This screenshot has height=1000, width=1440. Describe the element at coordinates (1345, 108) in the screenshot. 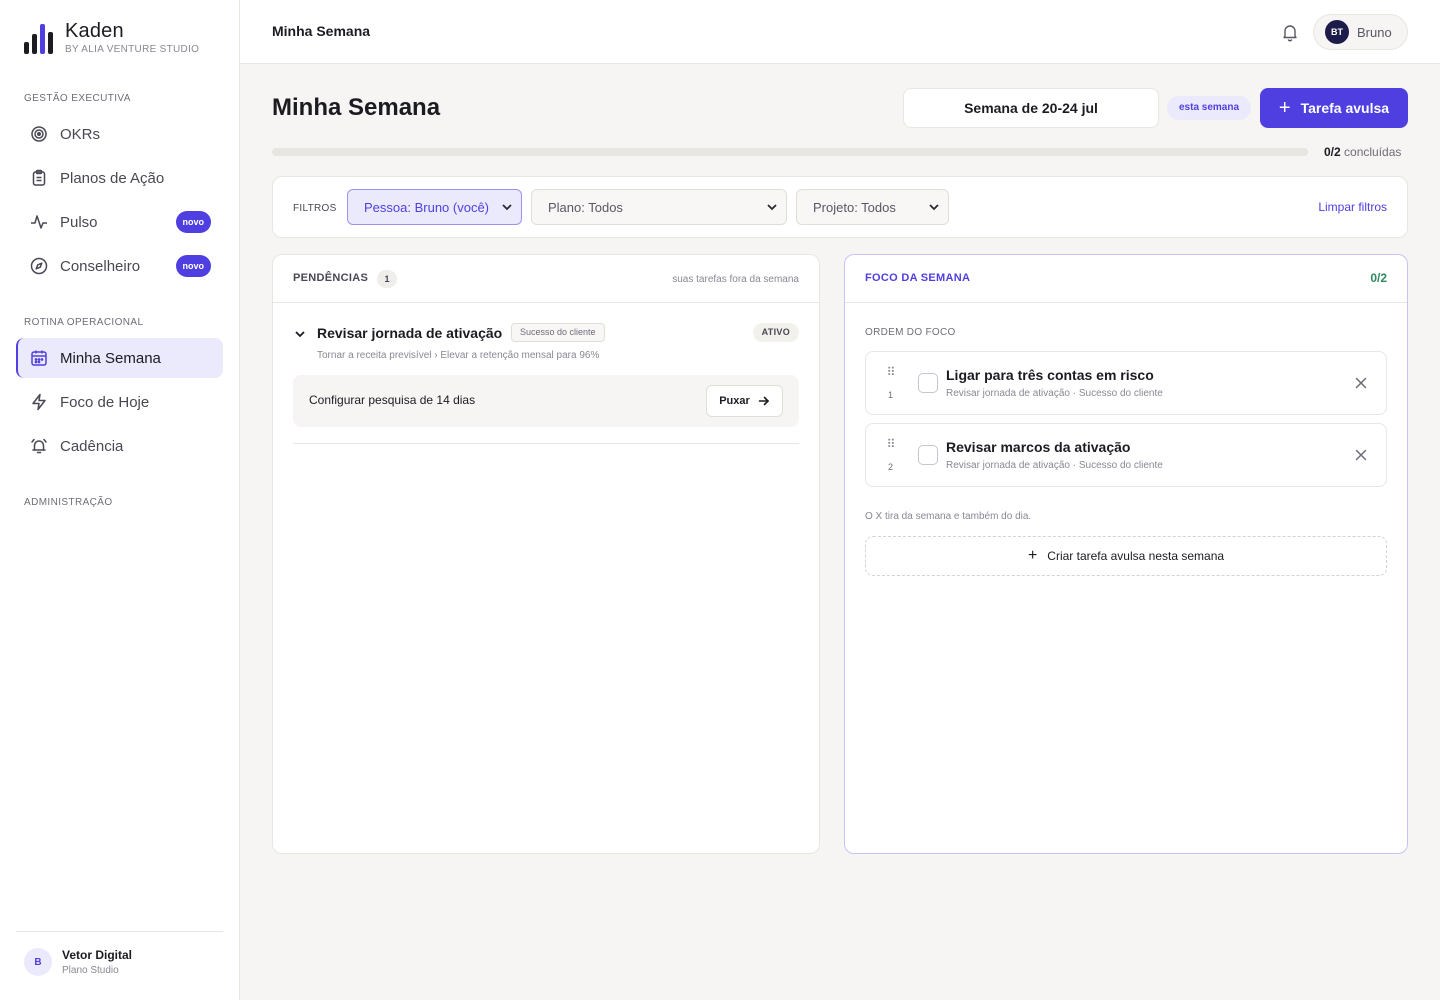

I see `new-task-label: Tarefa avulsa` at that location.